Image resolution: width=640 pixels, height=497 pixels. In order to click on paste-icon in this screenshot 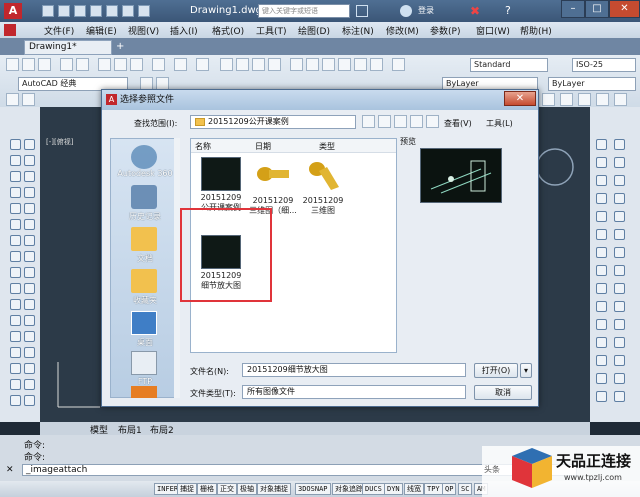, I will do `click(136, 64)`.